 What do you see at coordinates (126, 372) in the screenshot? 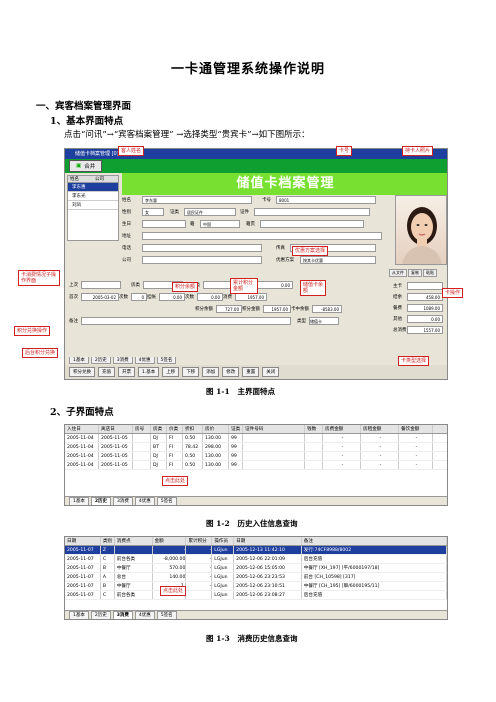
I see `invoice-button: 开票` at bounding box center [126, 372].